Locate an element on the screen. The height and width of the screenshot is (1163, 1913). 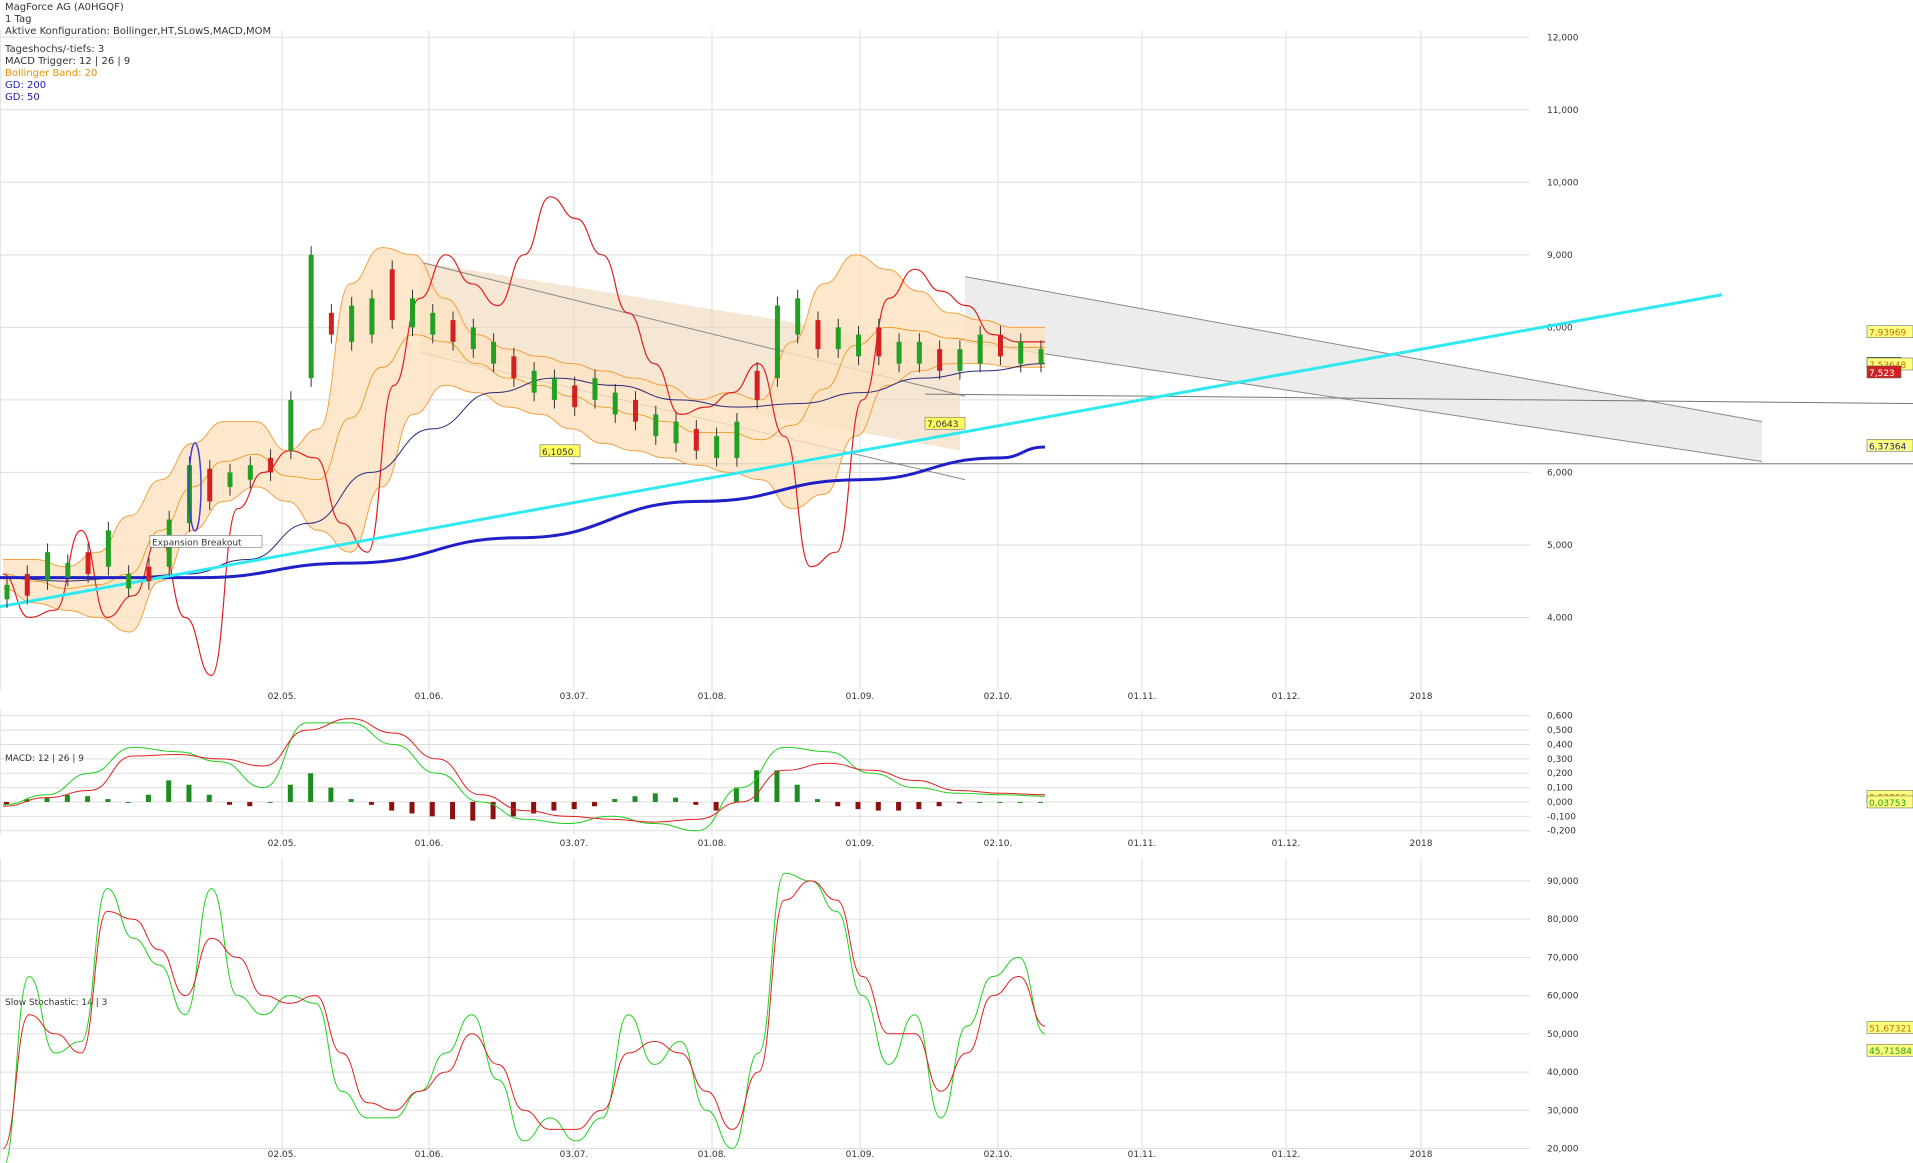
stoch-x-tick-label: 01.12. is located at coordinates (1286, 1155).